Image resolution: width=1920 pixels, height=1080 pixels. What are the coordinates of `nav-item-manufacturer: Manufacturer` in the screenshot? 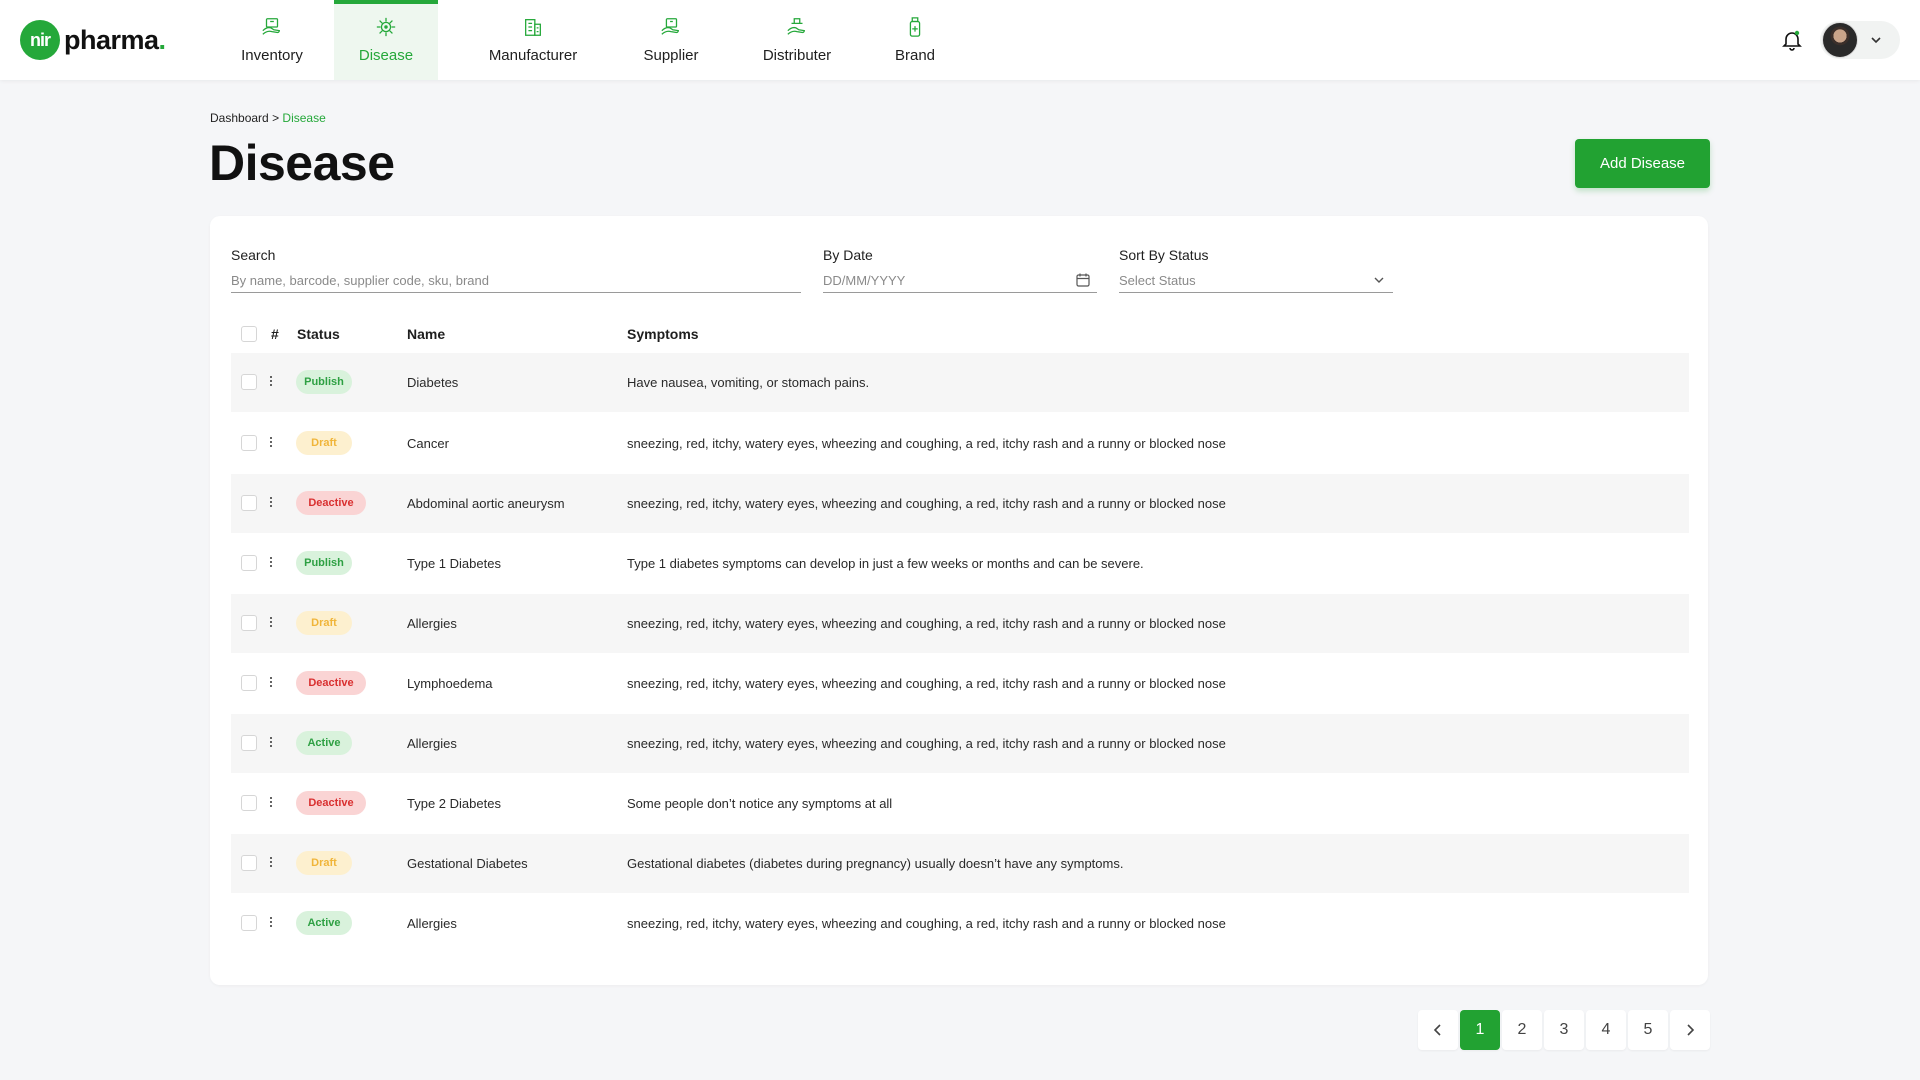 It's located at (533, 40).